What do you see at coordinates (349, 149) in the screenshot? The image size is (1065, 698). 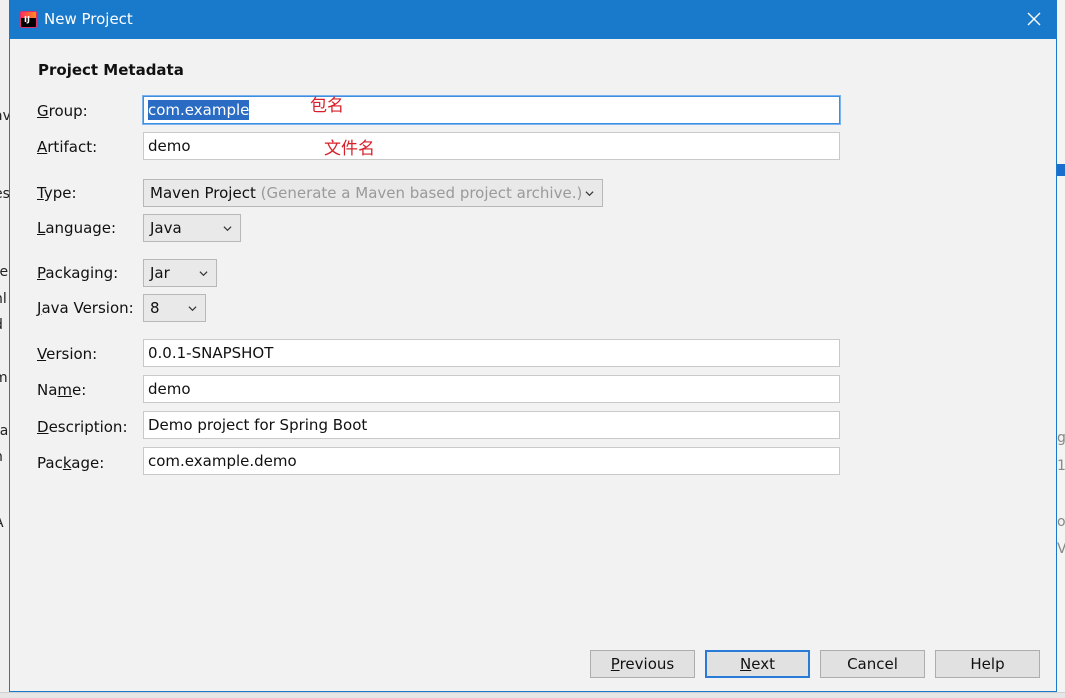 I see `artifact-annotation: 文件名` at bounding box center [349, 149].